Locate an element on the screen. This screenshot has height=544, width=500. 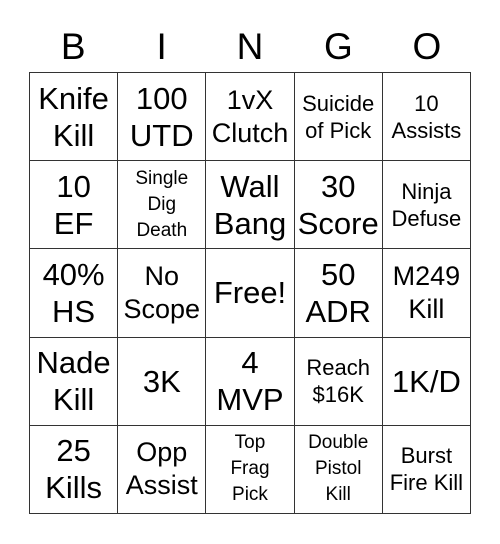
cell-text: Reach $16K is located at coordinates (338, 381).